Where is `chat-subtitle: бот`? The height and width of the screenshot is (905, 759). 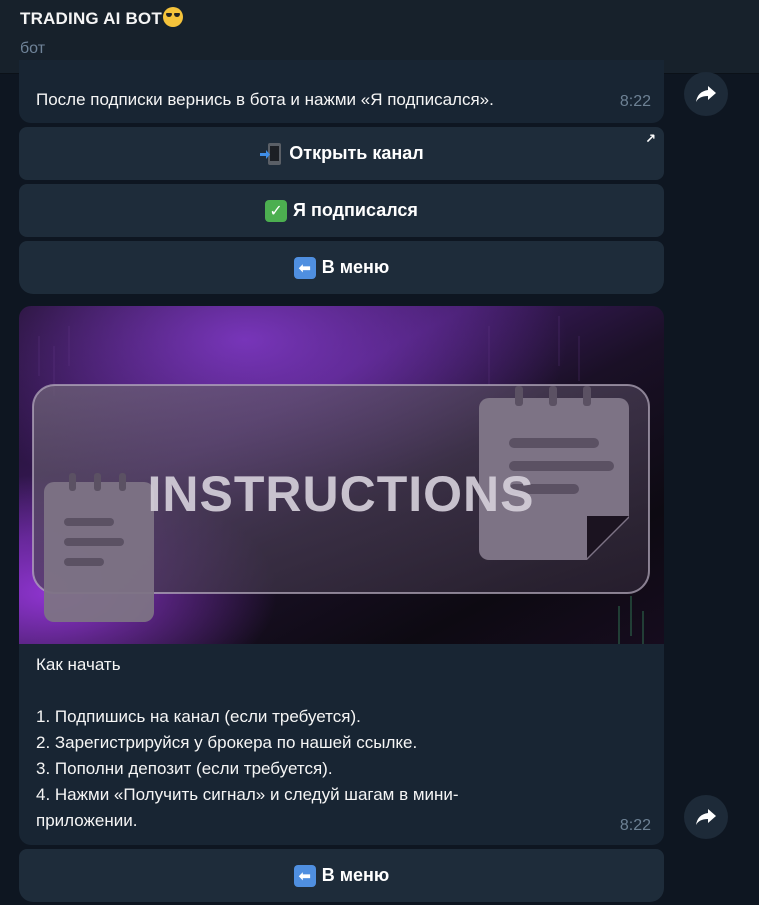
chat-subtitle: бот is located at coordinates (33, 48).